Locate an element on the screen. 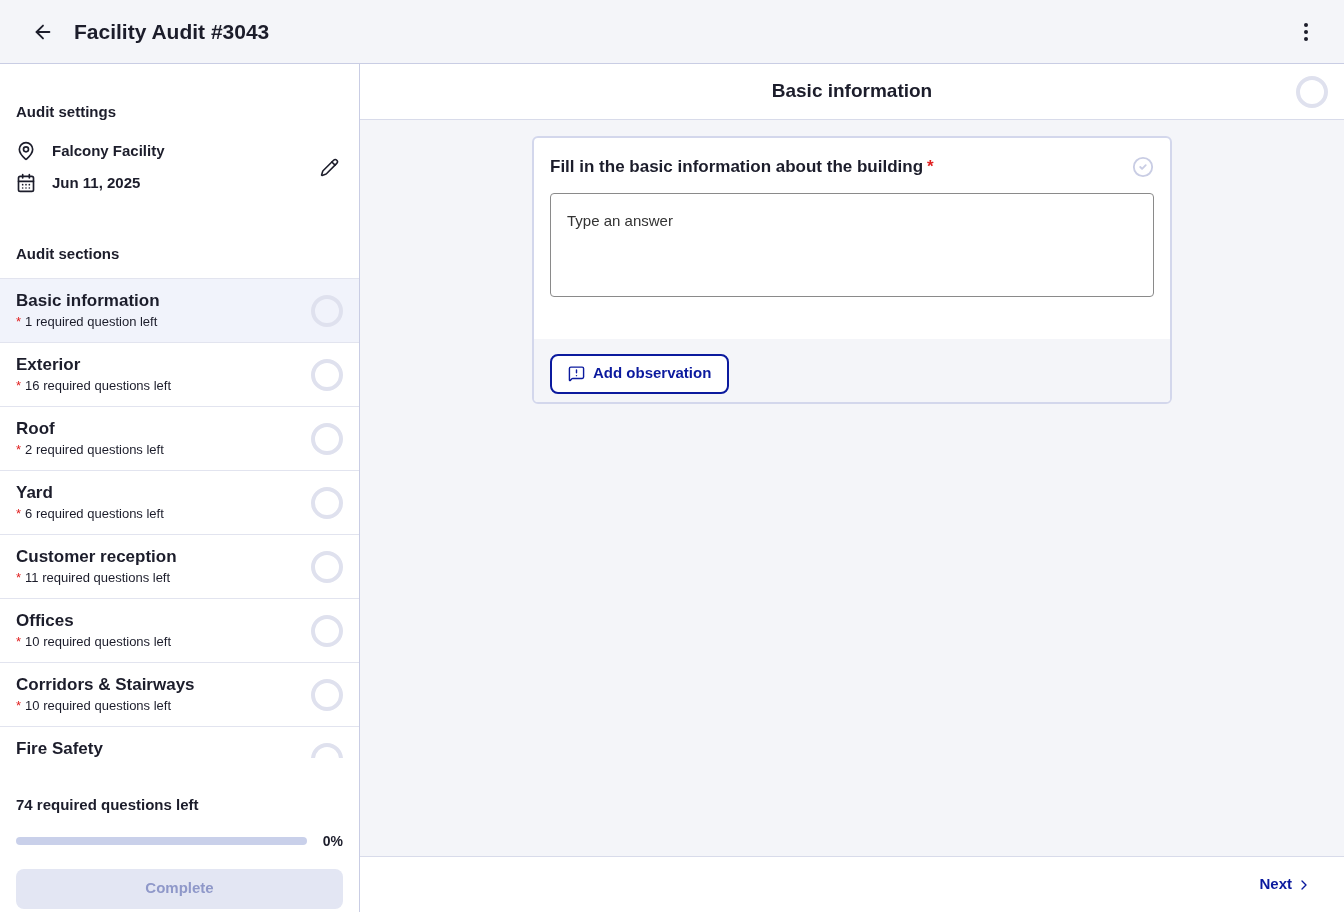  required-count: * 11 required questions left is located at coordinates (94, 578).